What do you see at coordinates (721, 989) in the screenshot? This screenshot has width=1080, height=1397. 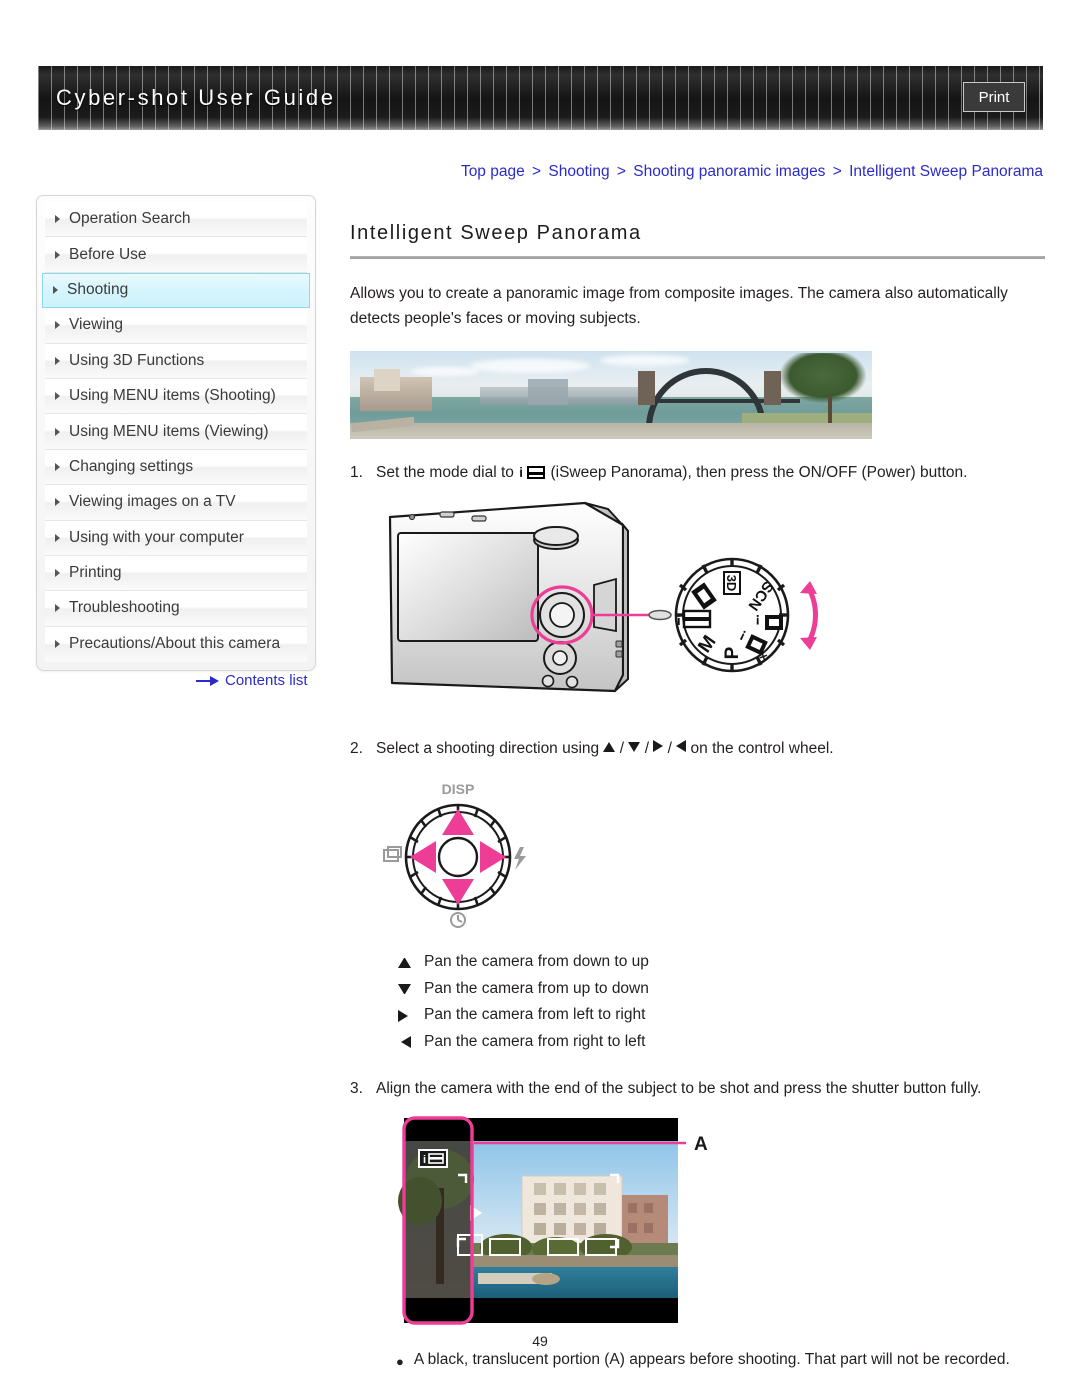 I see `legend-row-down: Pan the camera from up to down` at bounding box center [721, 989].